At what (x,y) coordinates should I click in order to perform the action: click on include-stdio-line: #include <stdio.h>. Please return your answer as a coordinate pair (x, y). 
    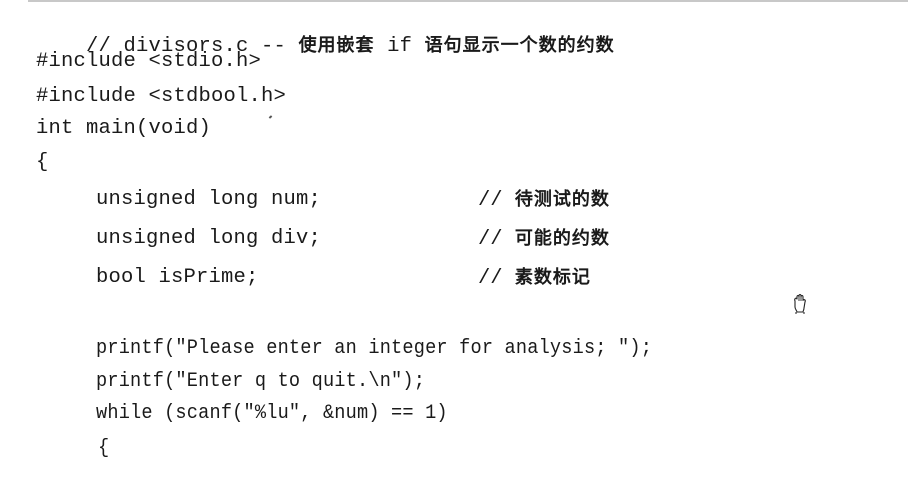
    Looking at the image, I should click on (149, 61).